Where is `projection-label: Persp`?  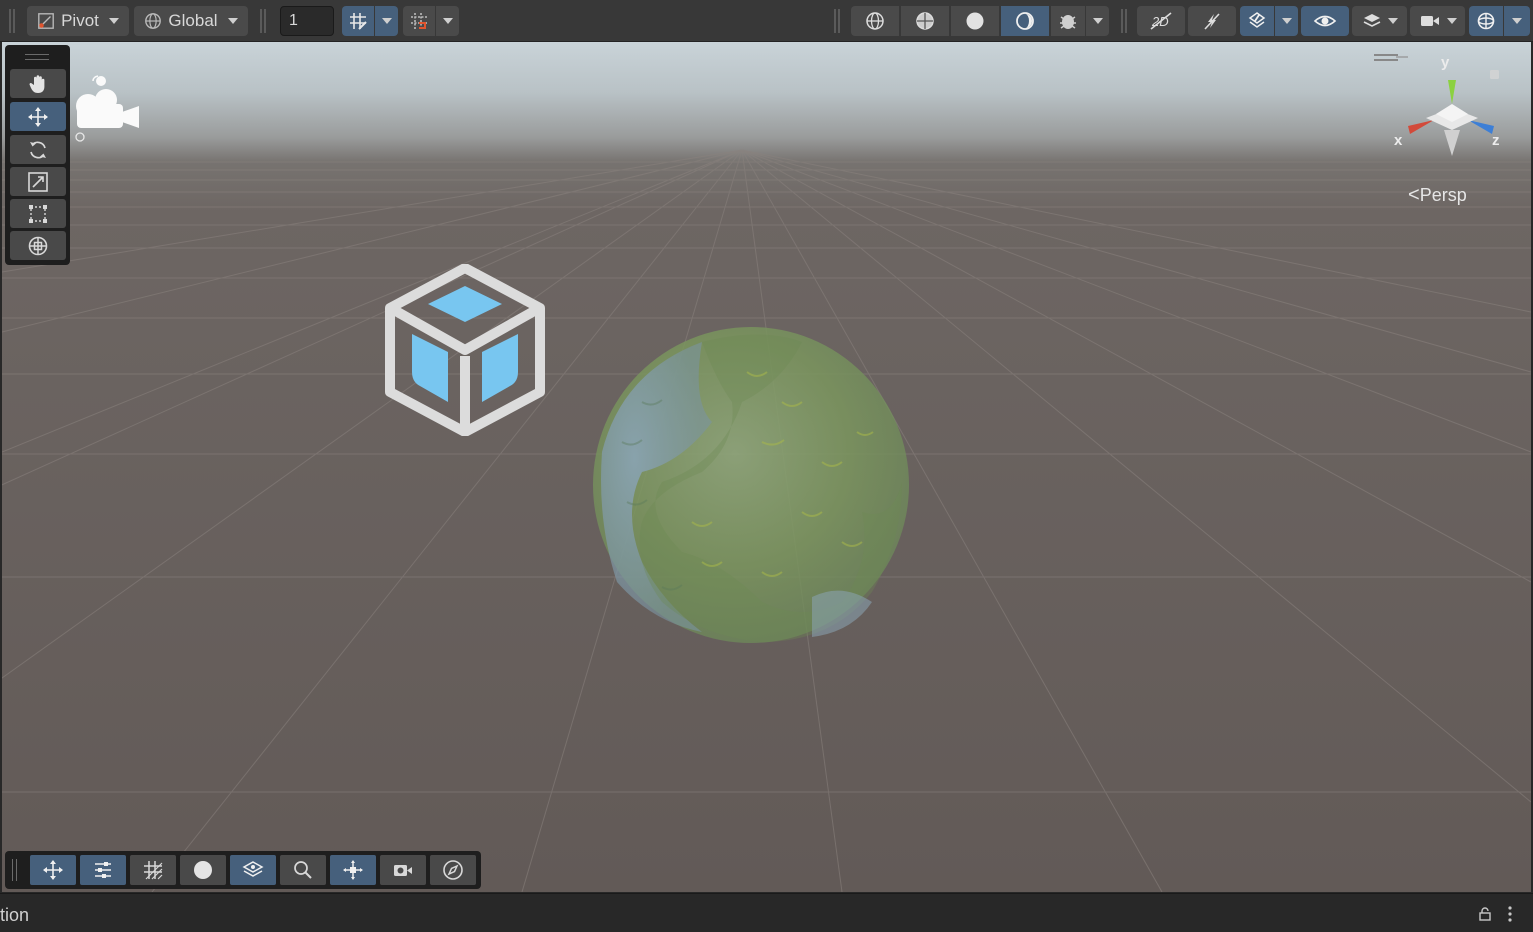
projection-label: Persp is located at coordinates (1443, 195).